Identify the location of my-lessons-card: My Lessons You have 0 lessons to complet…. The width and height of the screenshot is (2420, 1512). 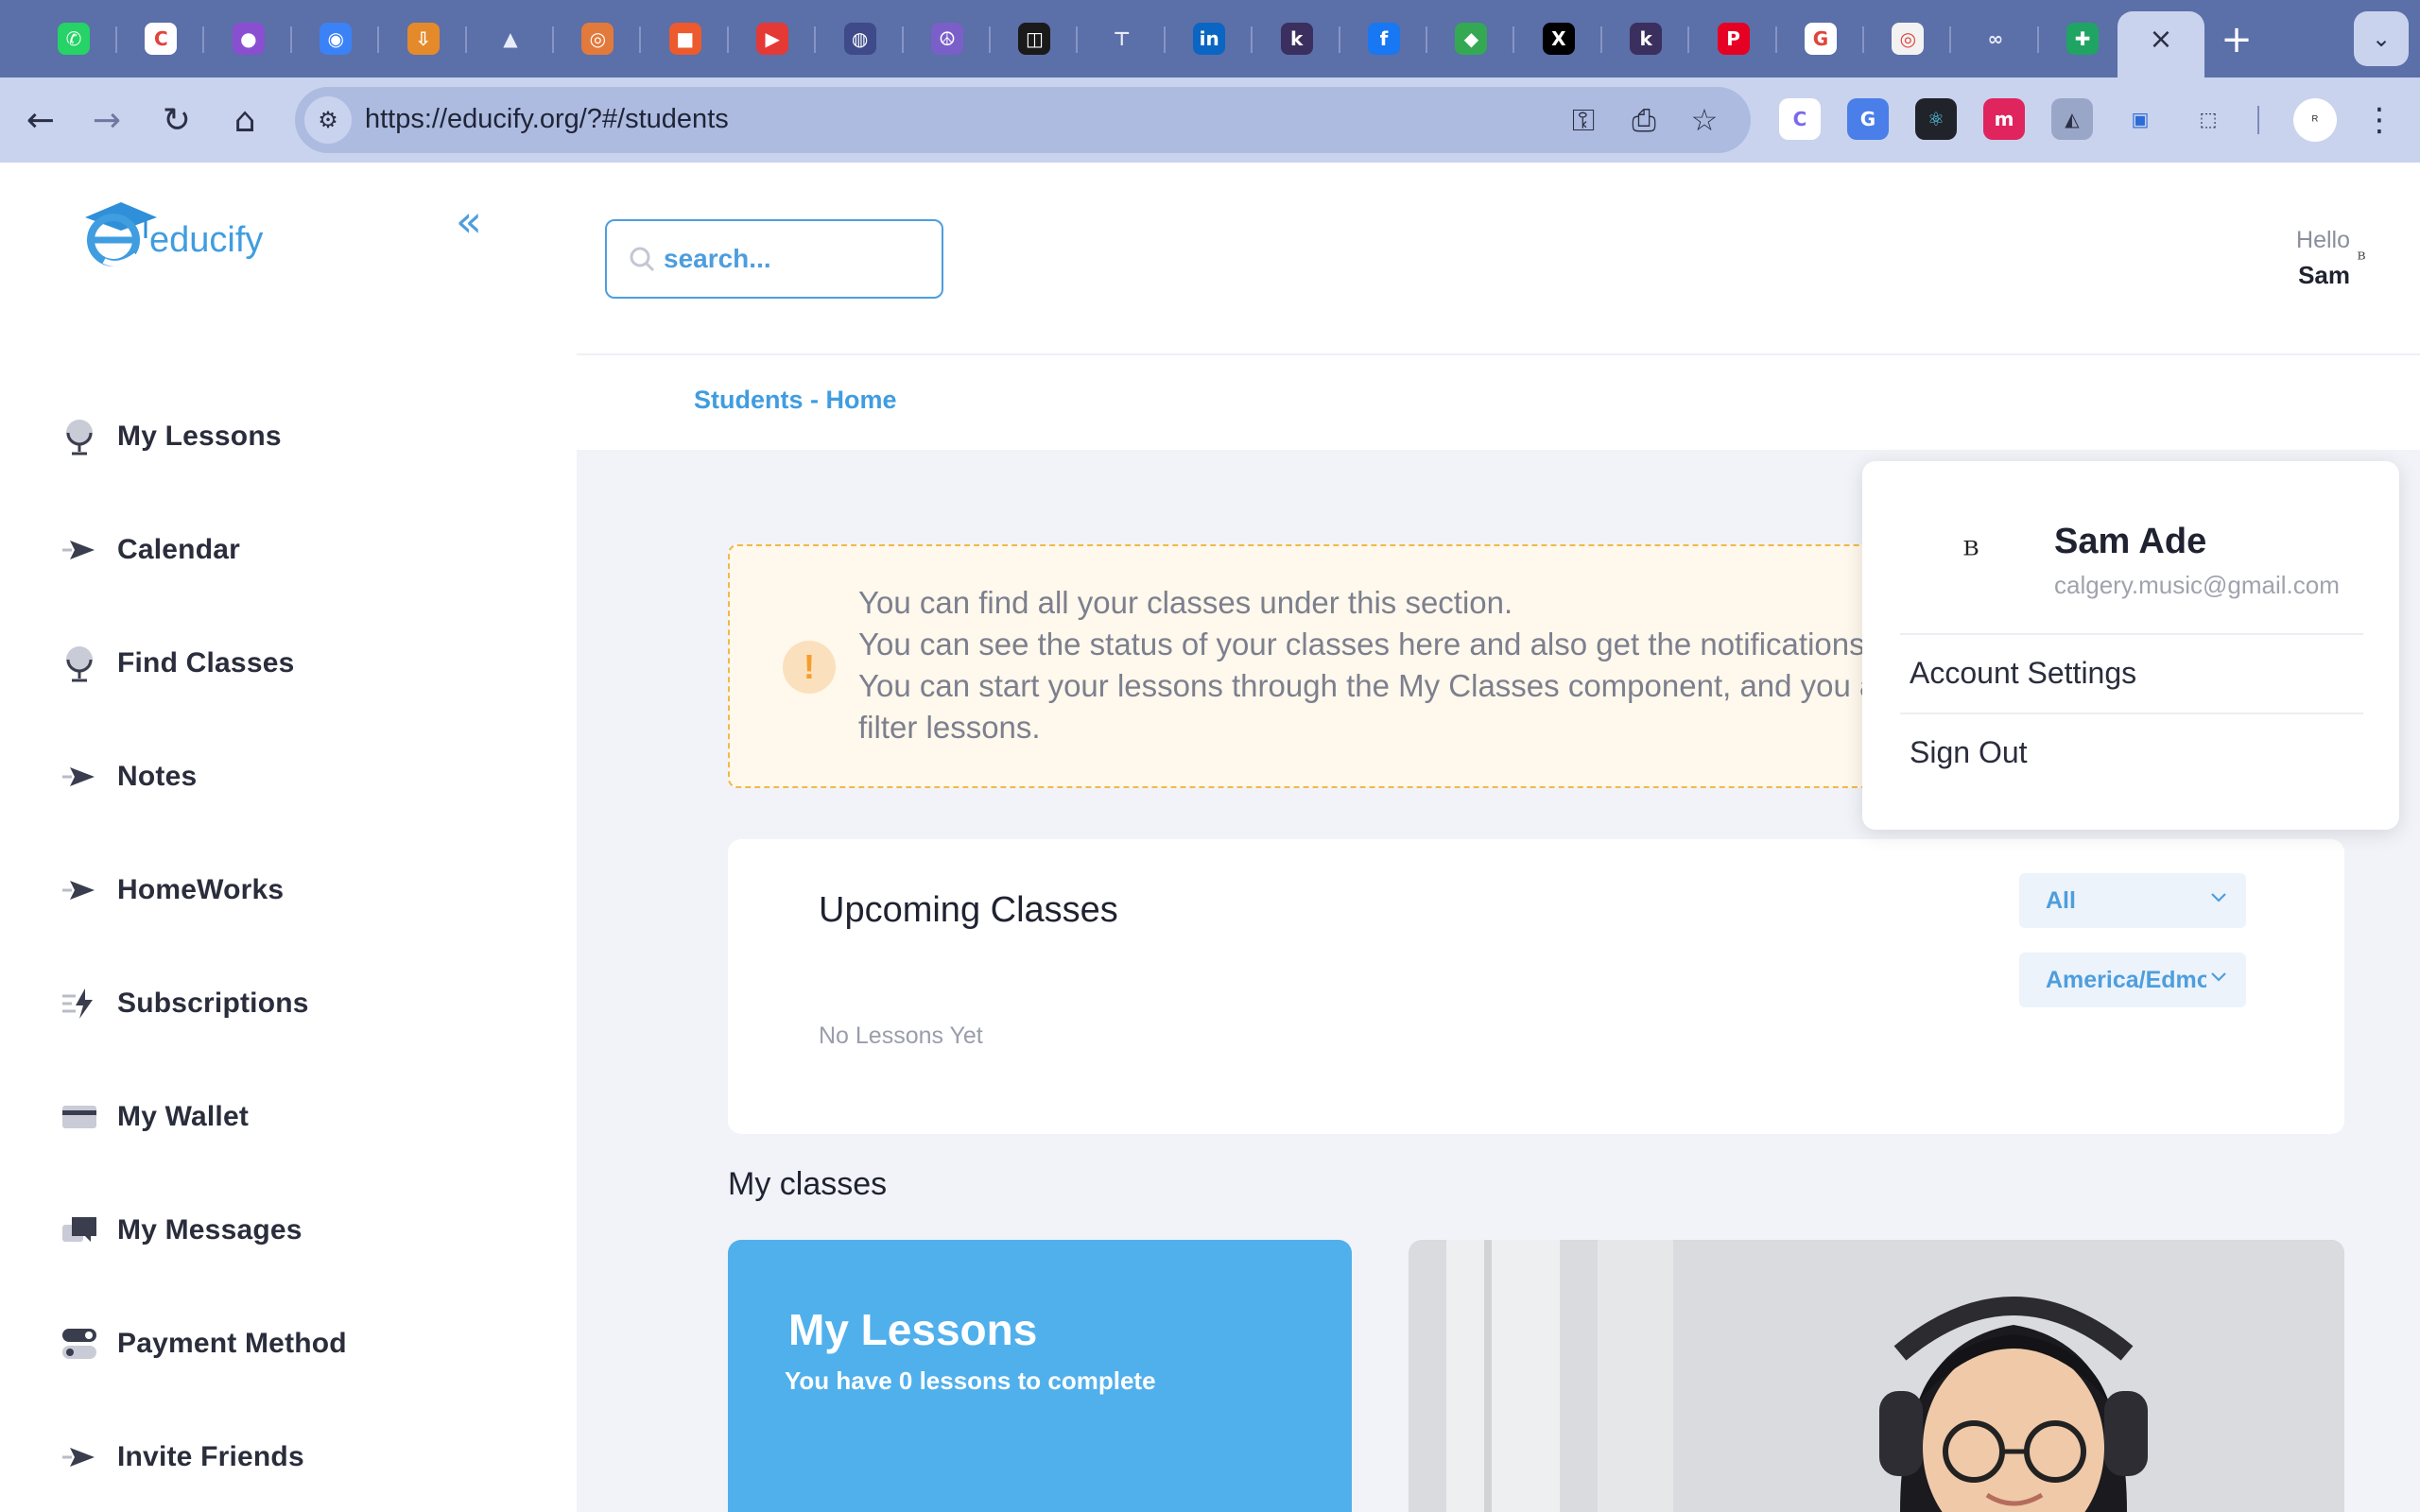
(1040, 1376).